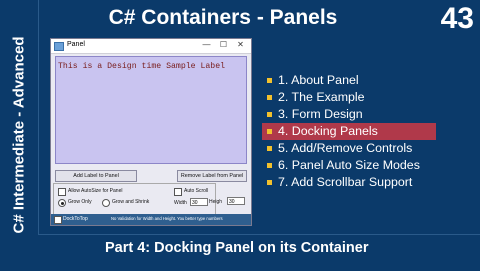 The image size is (480, 271). Describe the element at coordinates (106, 203) in the screenshot. I see `grow-and-shrink-radio` at that location.